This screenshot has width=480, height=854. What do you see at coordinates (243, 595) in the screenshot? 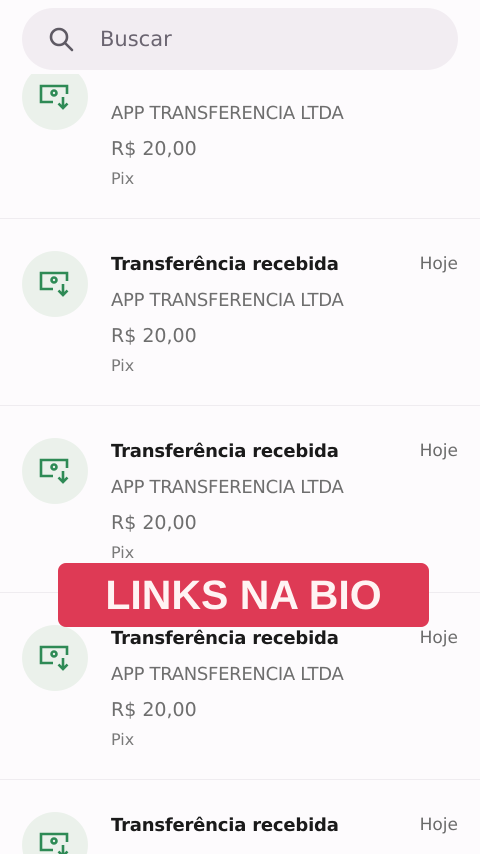
I see `promo-banner-overlay: LINKS NA BIO` at bounding box center [243, 595].